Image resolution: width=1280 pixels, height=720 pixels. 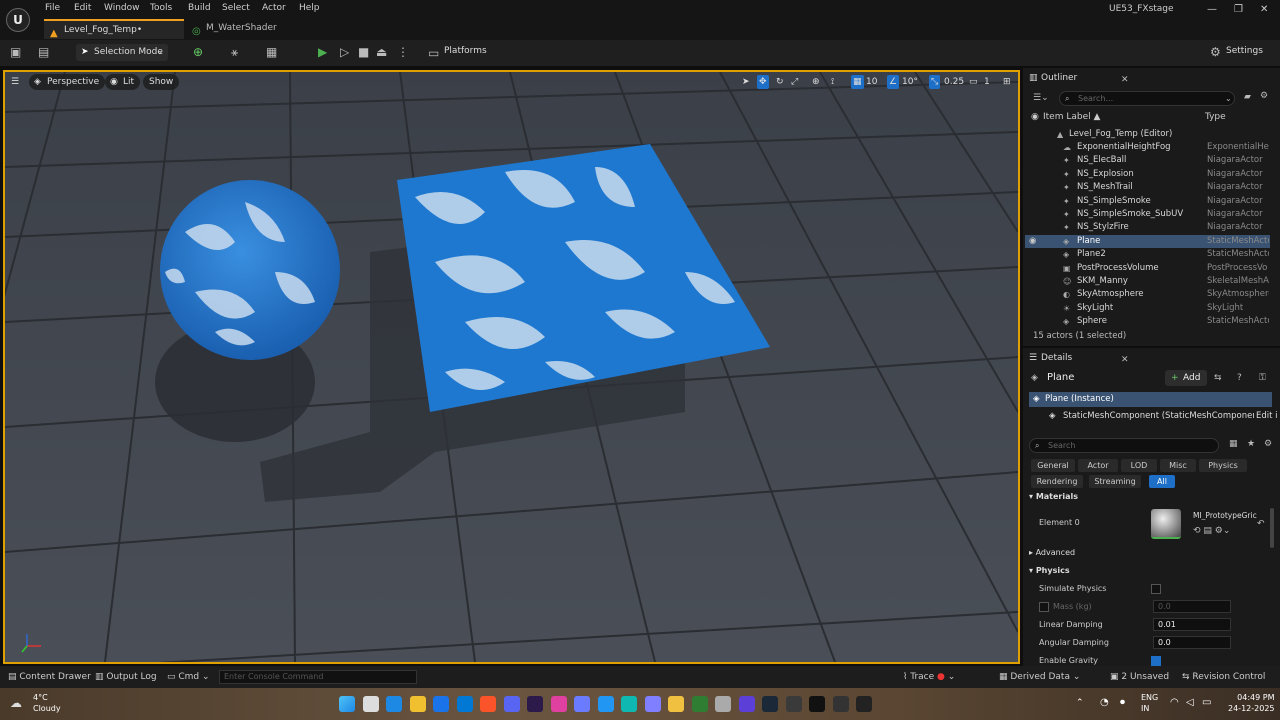 What do you see at coordinates (271, 52) in the screenshot?
I see `cinematics-icon: ▦` at bounding box center [271, 52].